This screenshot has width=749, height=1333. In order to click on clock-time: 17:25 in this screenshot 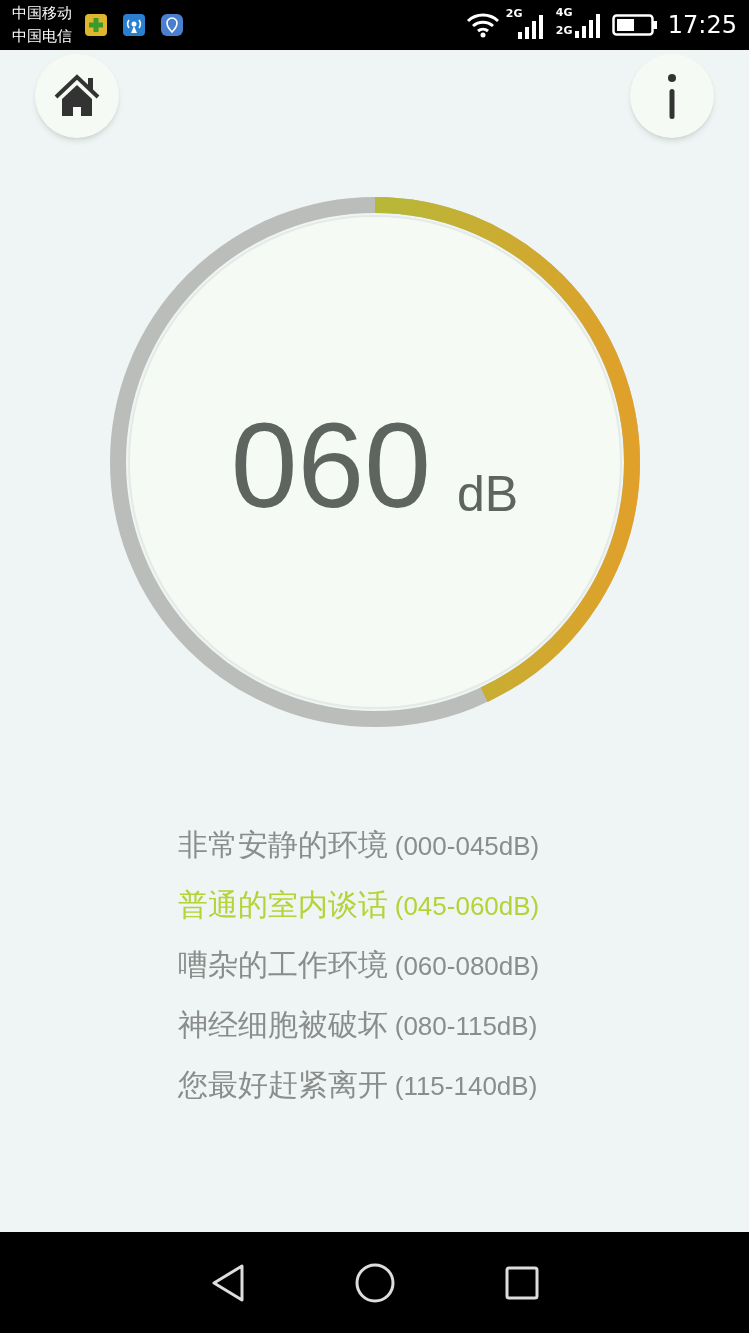, I will do `click(702, 25)`.